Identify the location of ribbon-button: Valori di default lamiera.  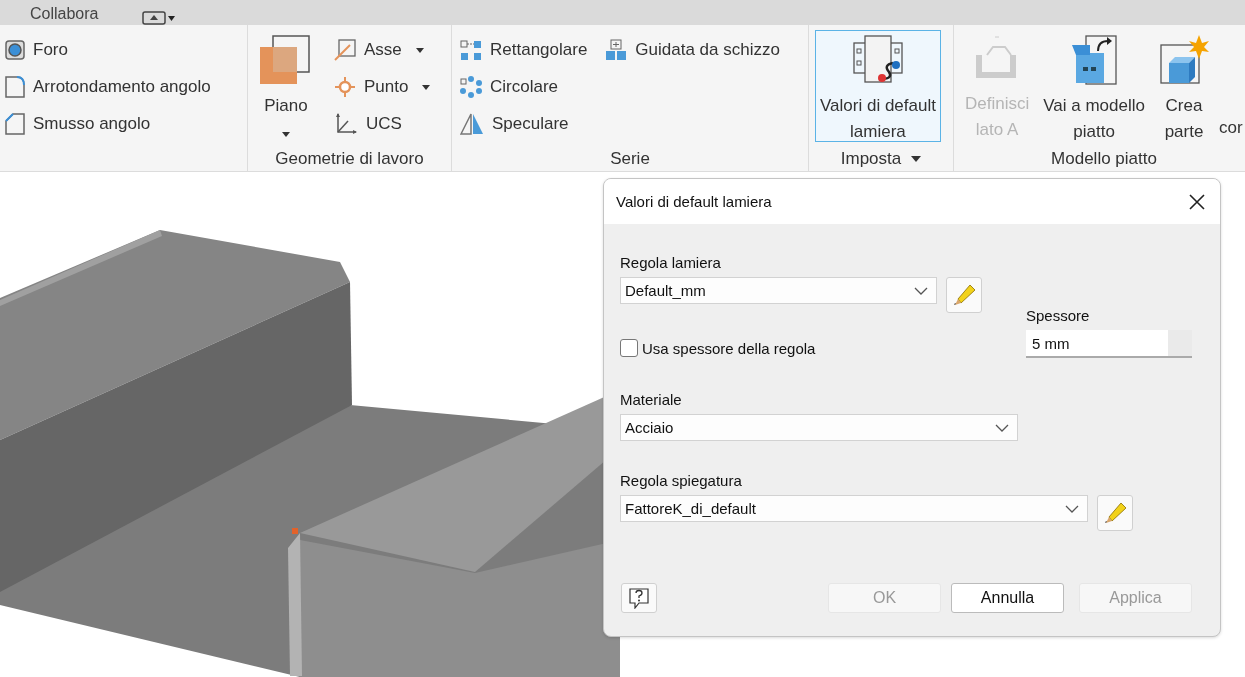
(878, 86).